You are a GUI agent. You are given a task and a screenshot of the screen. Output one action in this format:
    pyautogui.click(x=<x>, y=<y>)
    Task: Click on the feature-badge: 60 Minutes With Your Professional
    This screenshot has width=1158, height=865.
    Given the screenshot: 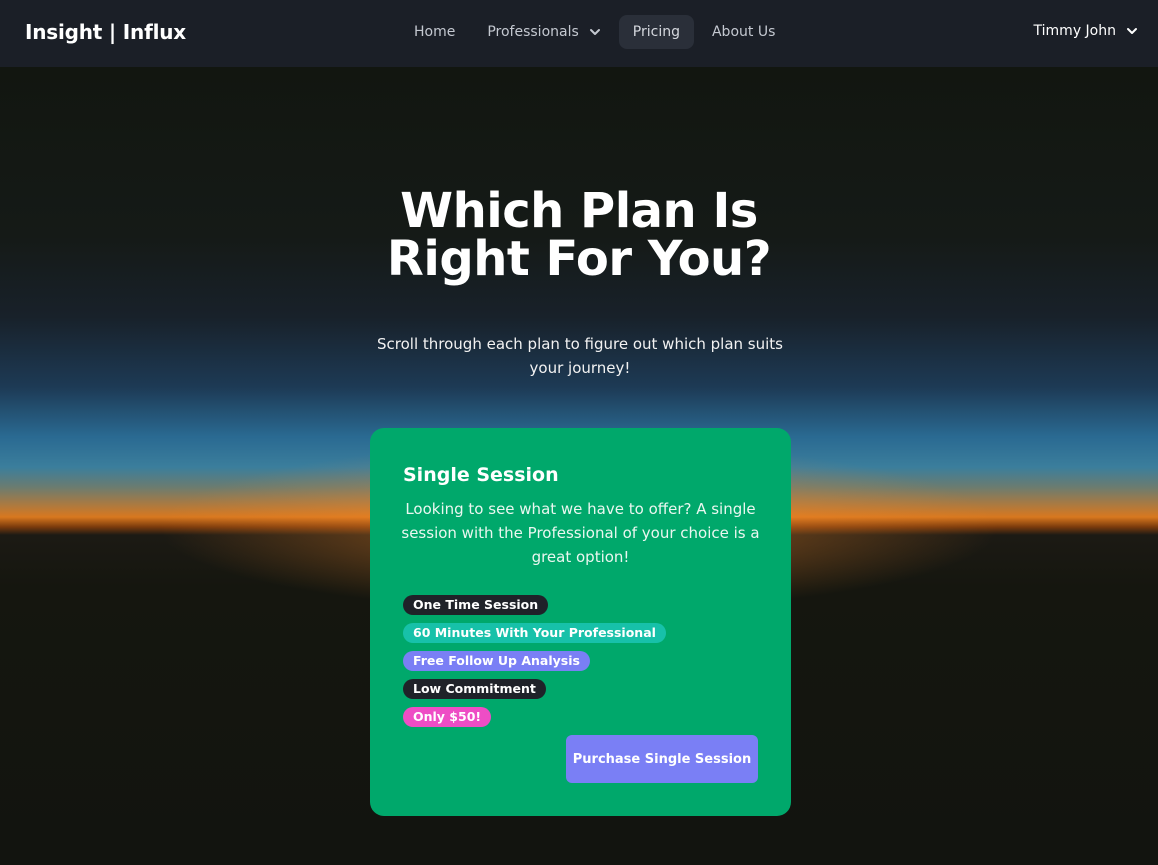 What is the action you would take?
    pyautogui.click(x=534, y=633)
    